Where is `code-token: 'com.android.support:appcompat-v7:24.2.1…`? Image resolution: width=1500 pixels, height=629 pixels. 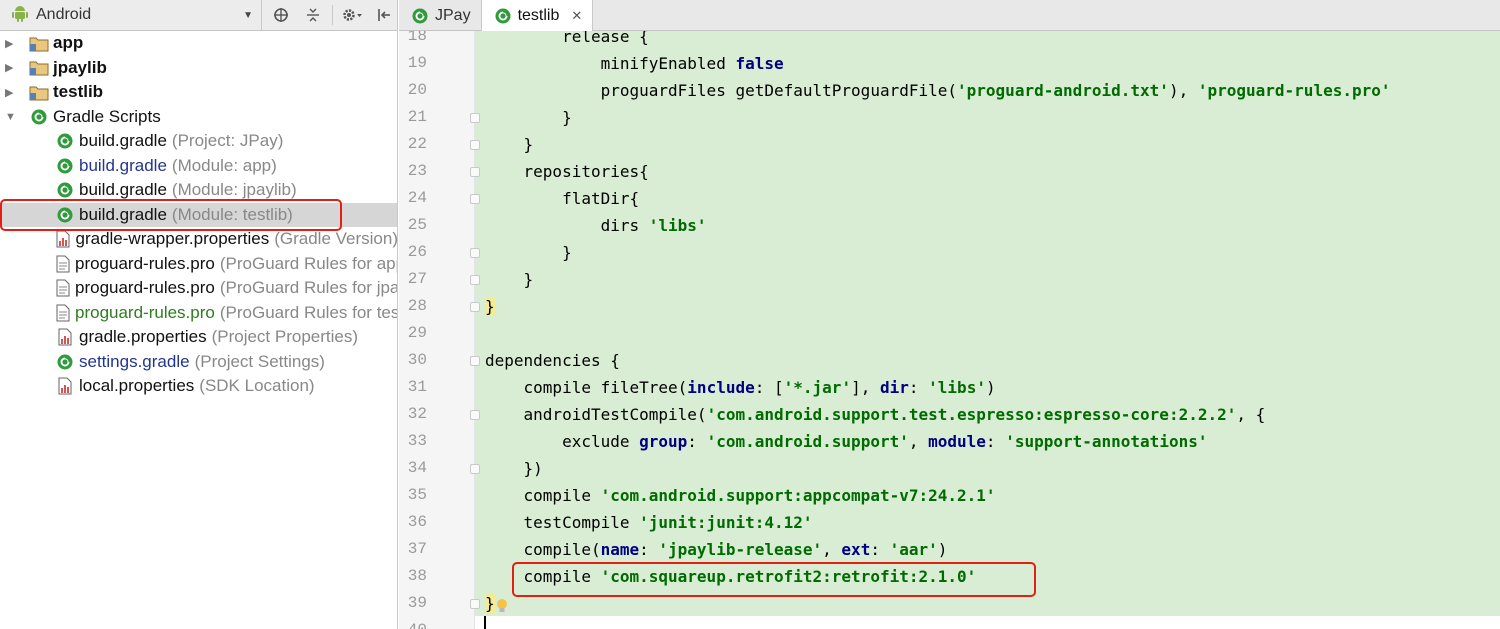
code-token: 'com.android.support:appcompat-v7:24.2.1… is located at coordinates (798, 495).